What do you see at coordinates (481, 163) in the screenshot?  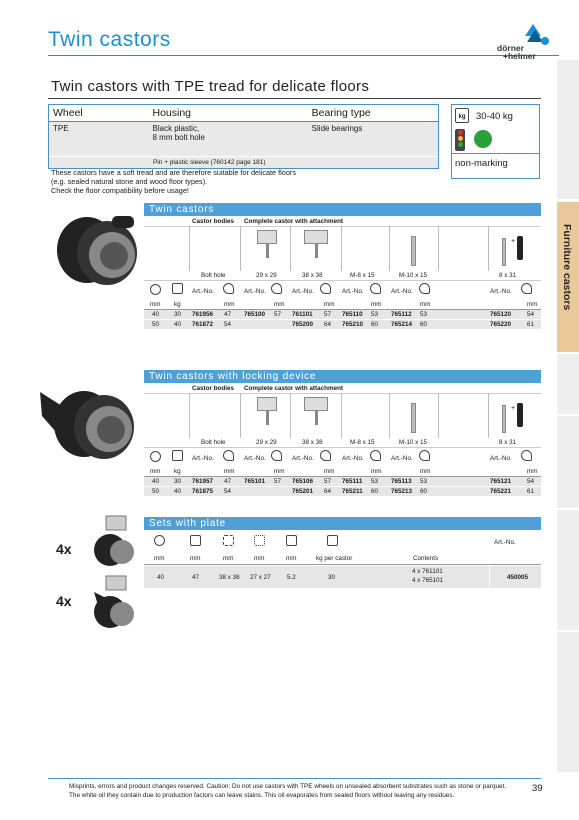 I see `marking-value: non-marking` at bounding box center [481, 163].